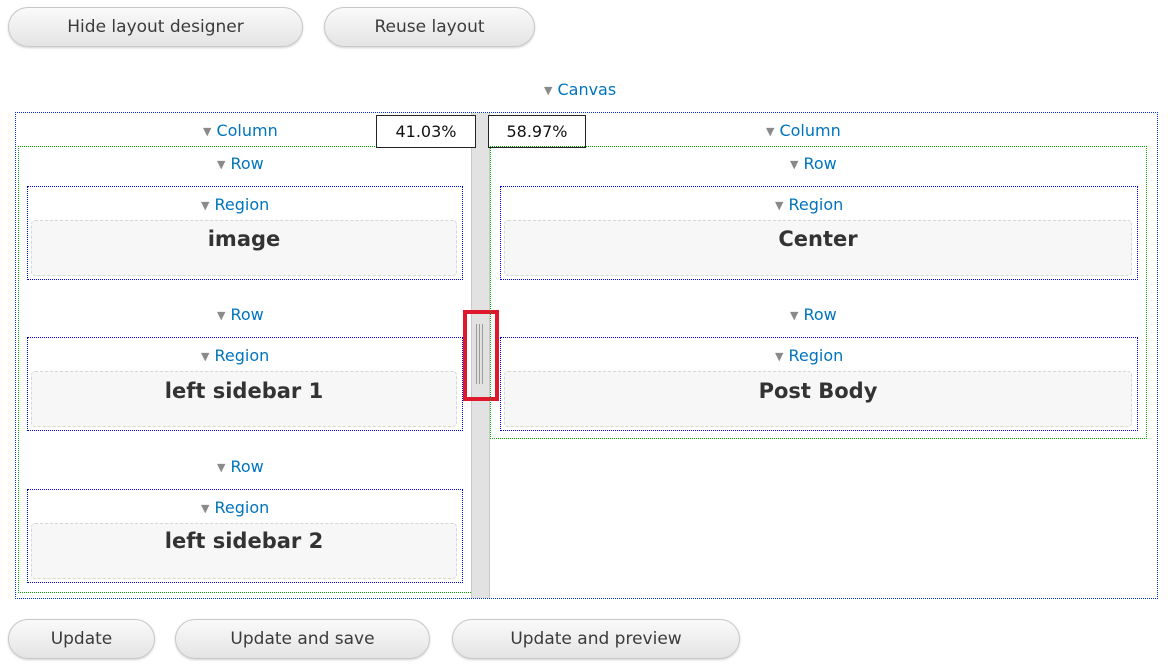 This screenshot has height=666, width=1168. Describe the element at coordinates (155, 27) in the screenshot. I see `hide-layout-designer-button: Hide layout designer` at that location.